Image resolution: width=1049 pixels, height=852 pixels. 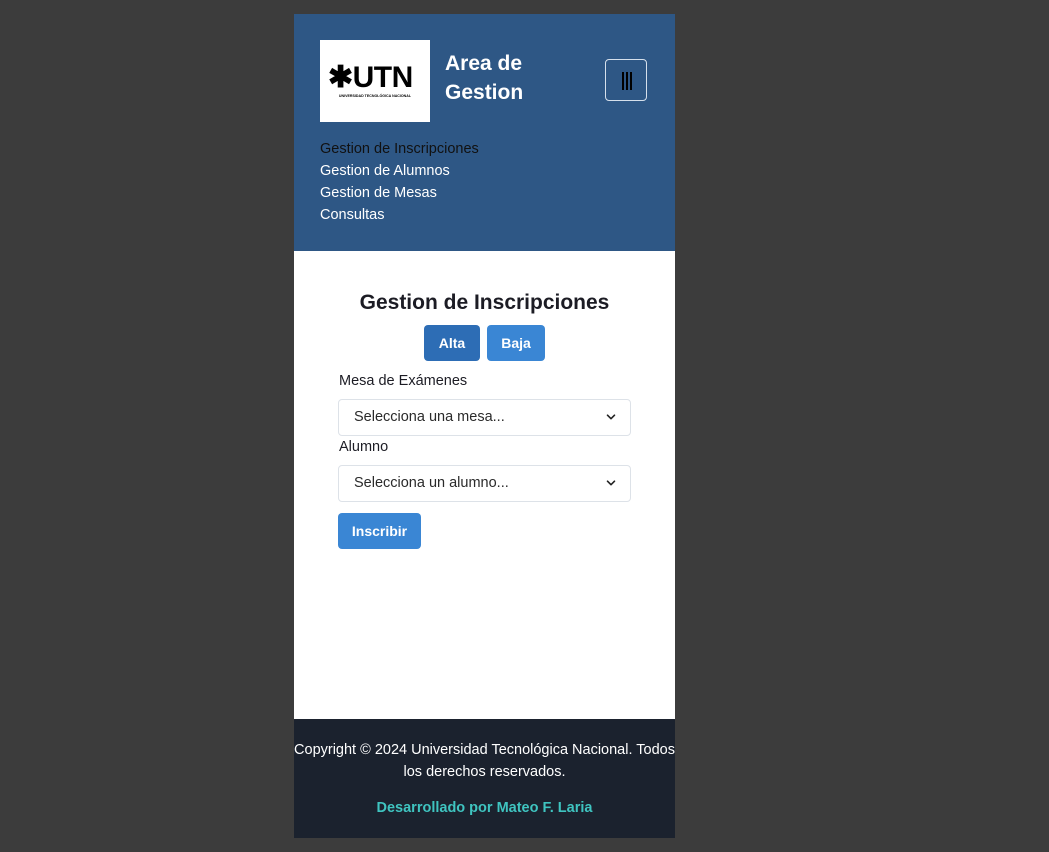 What do you see at coordinates (484, 302) in the screenshot?
I see `page-title: Gestion de Inscripciones` at bounding box center [484, 302].